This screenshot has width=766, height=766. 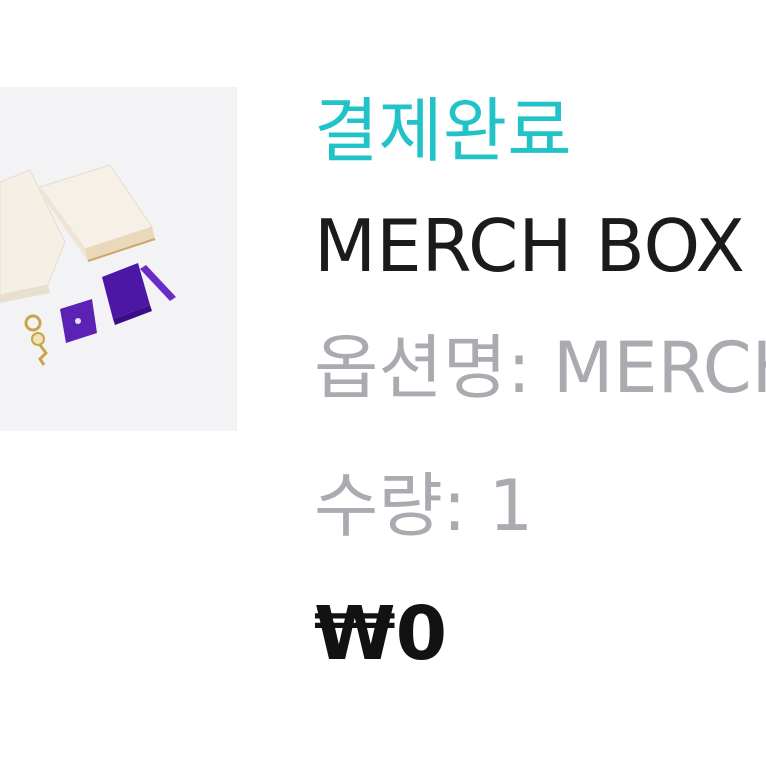 What do you see at coordinates (381, 634) in the screenshot?
I see `price-label: ₩0` at bounding box center [381, 634].